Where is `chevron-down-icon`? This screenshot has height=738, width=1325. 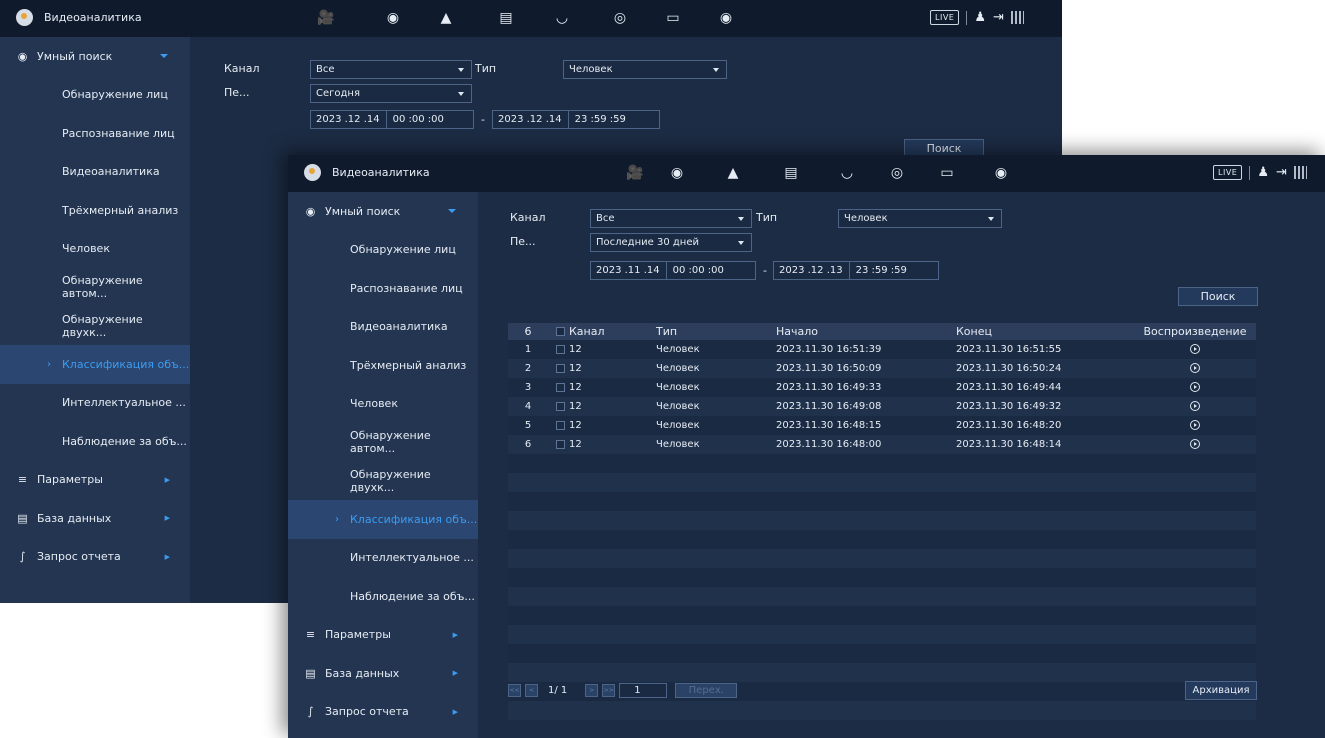
chevron-down-icon is located at coordinates (164, 56).